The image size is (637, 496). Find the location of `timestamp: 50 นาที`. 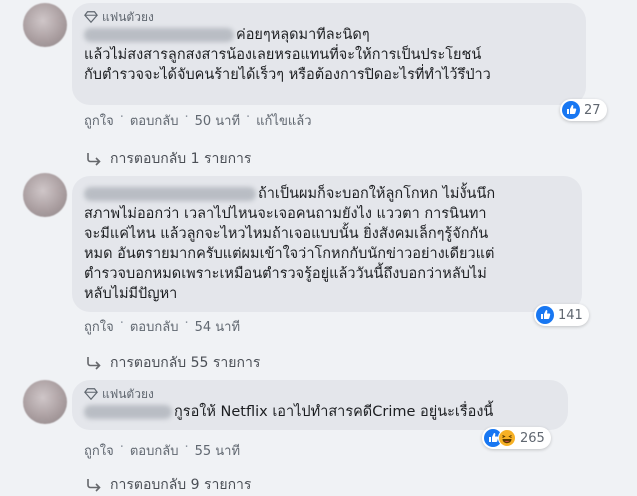

timestamp: 50 นาที is located at coordinates (217, 120).